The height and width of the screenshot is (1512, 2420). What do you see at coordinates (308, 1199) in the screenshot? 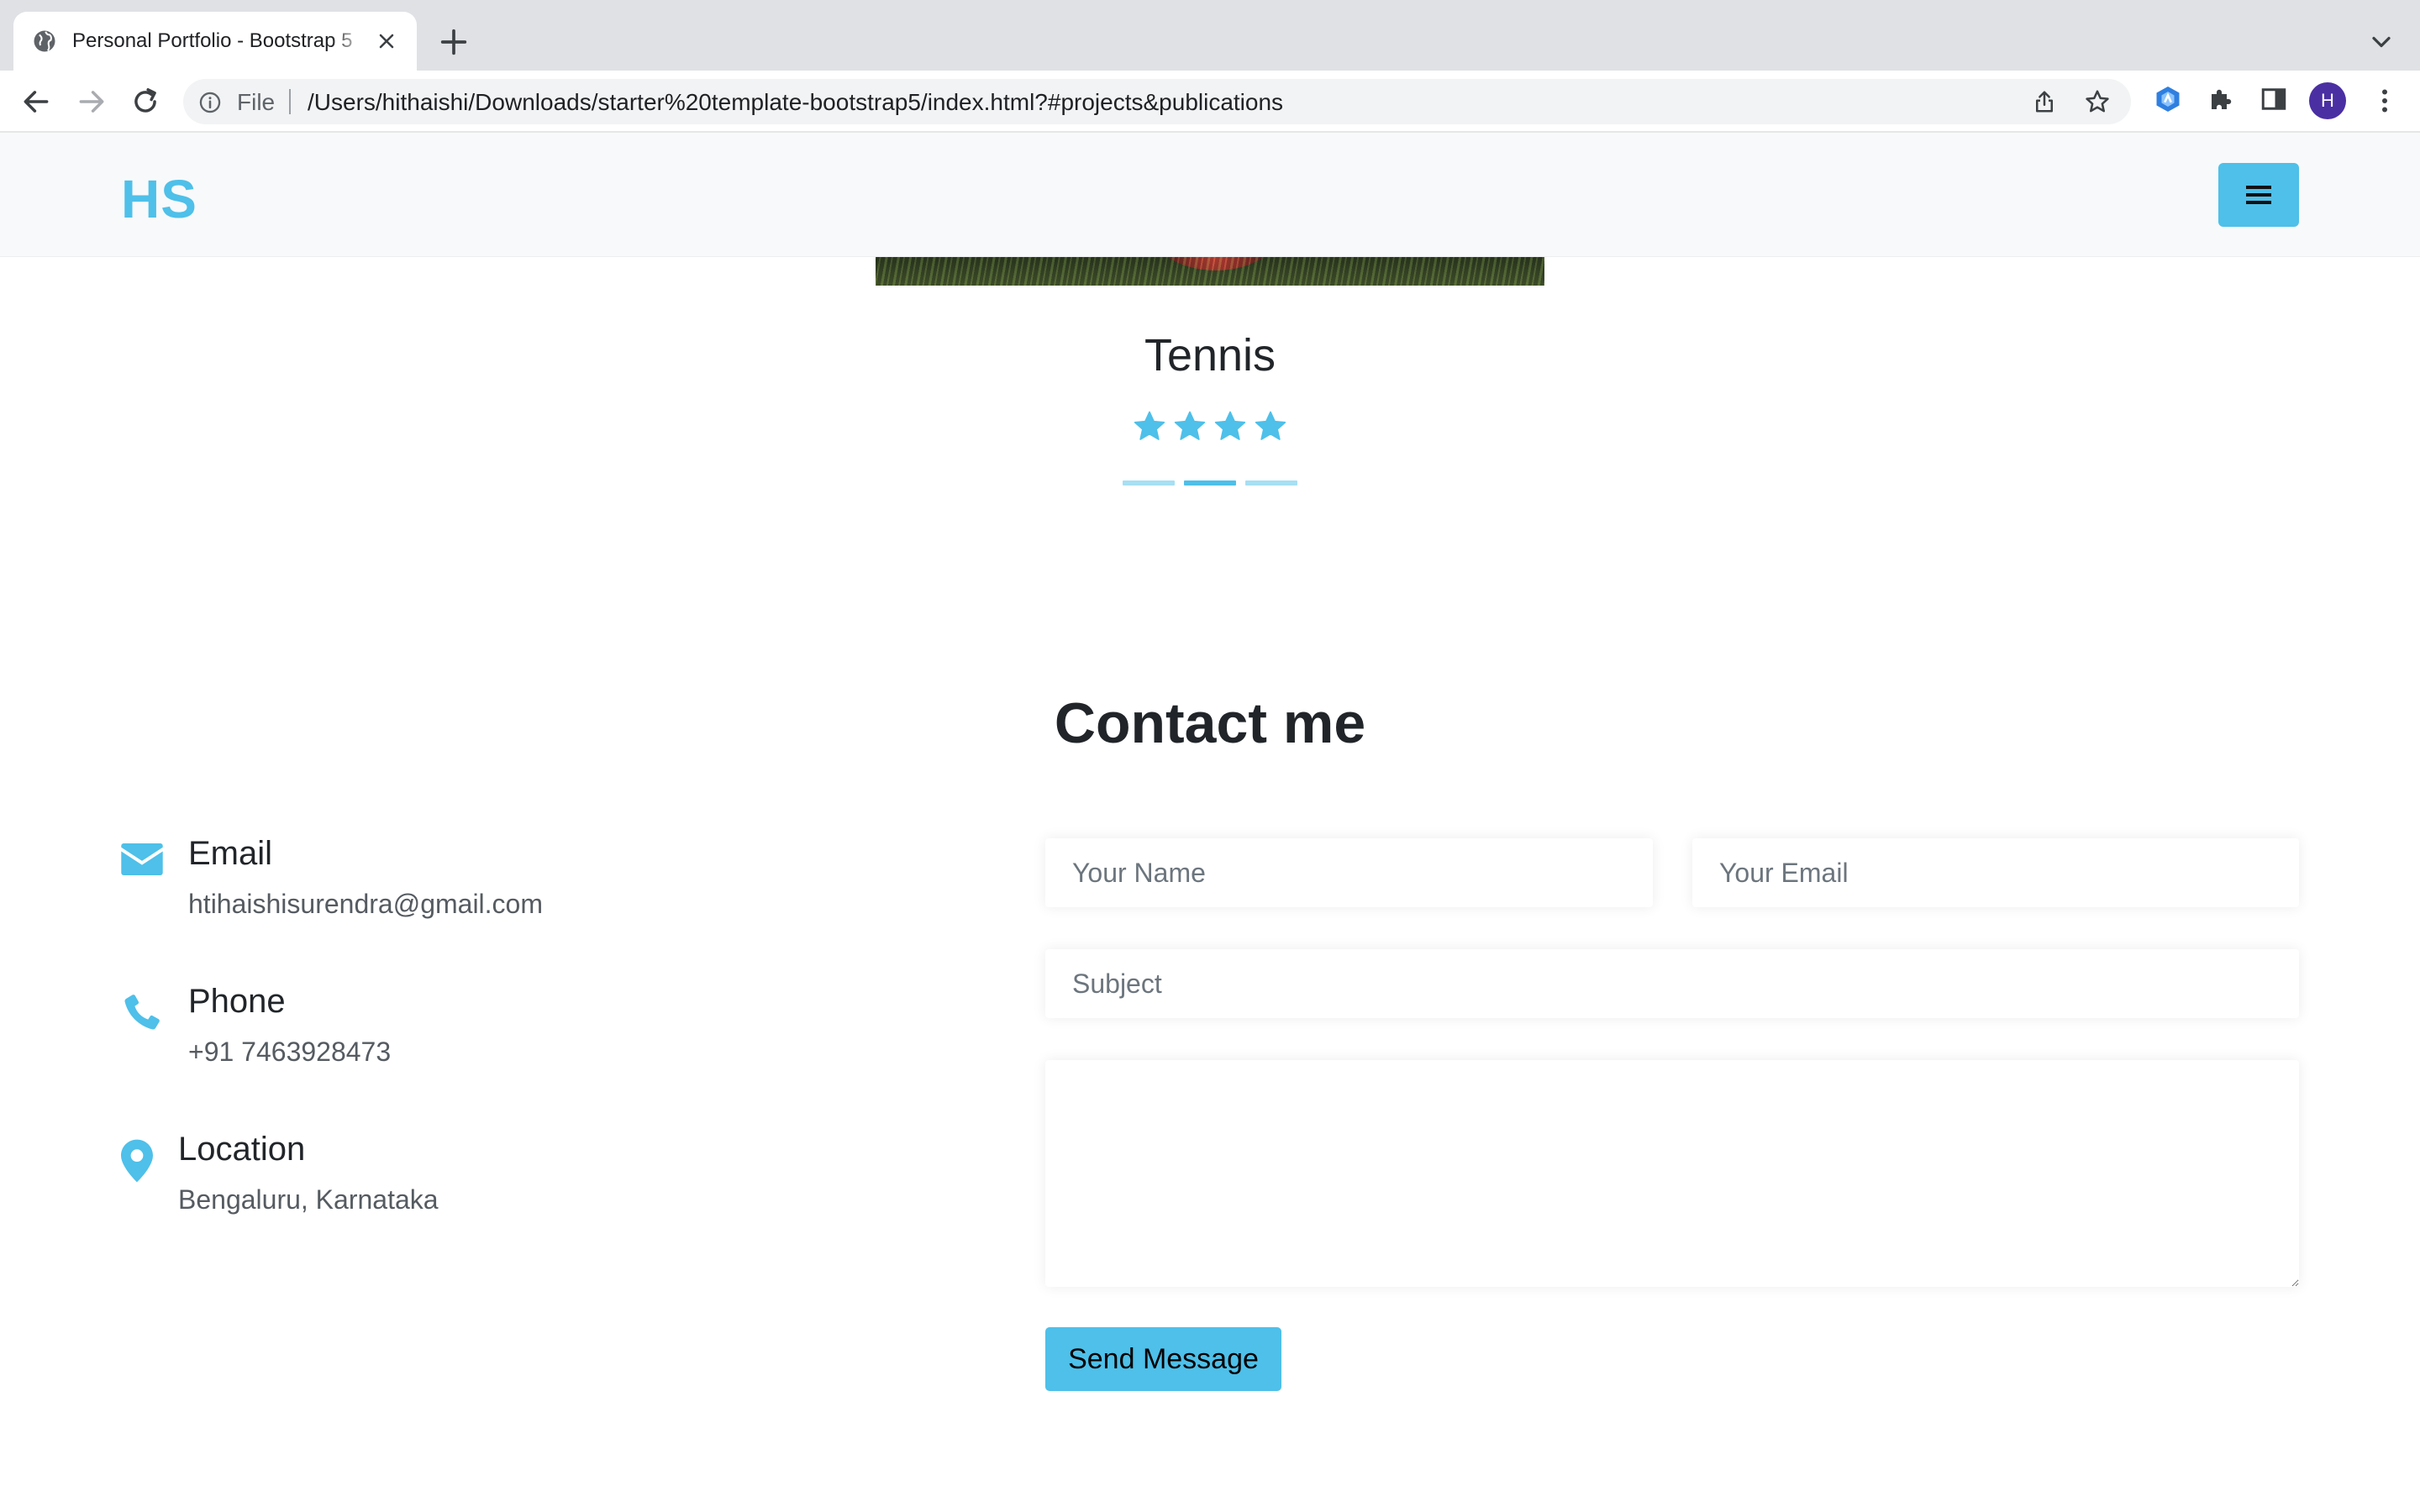
I see `location-value: Bengaluru, Karnataka` at bounding box center [308, 1199].